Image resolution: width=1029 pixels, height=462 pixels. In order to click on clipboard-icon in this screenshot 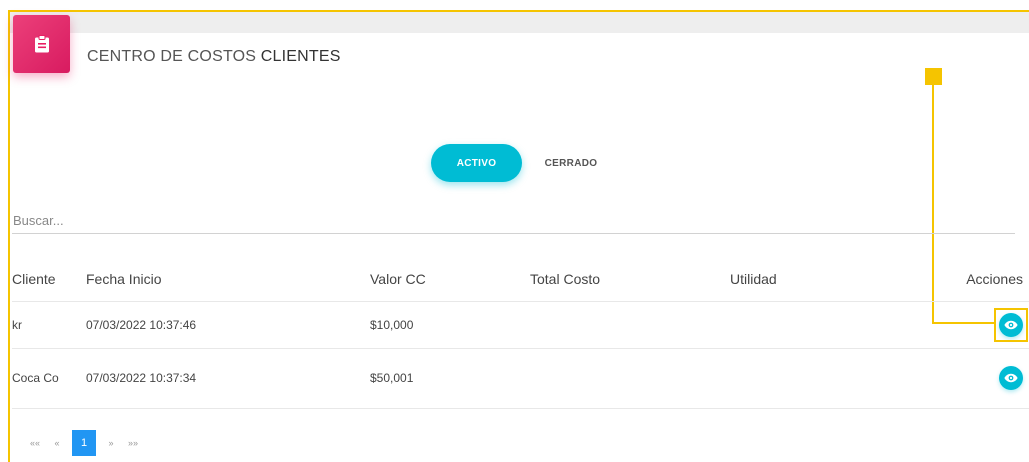, I will do `click(41, 44)`.